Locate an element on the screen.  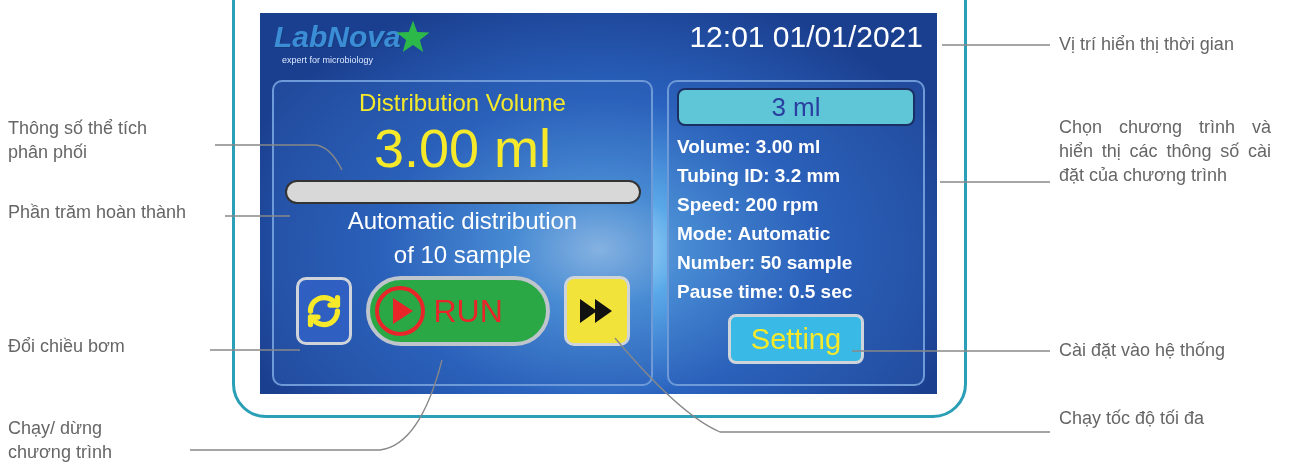
refresh-icon is located at coordinates (323, 311).